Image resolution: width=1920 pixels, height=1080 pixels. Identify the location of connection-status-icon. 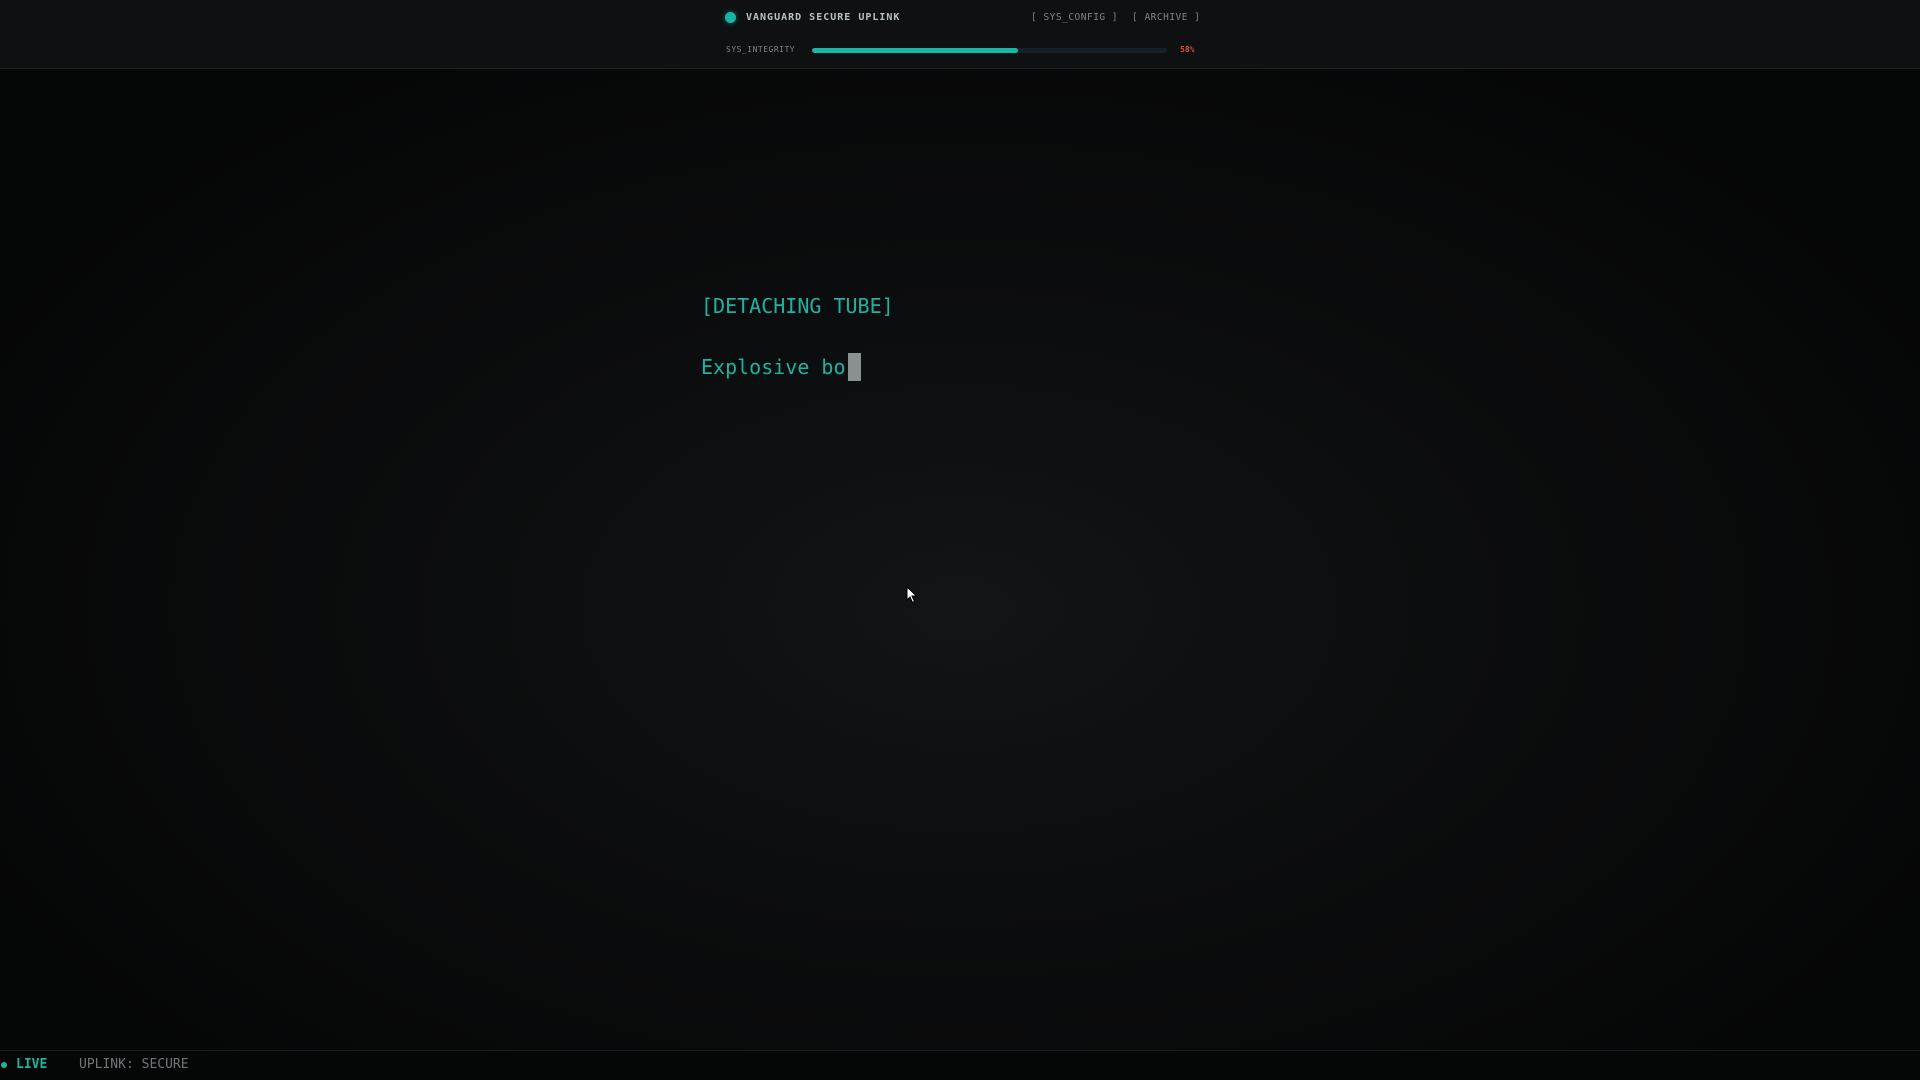
(730, 17).